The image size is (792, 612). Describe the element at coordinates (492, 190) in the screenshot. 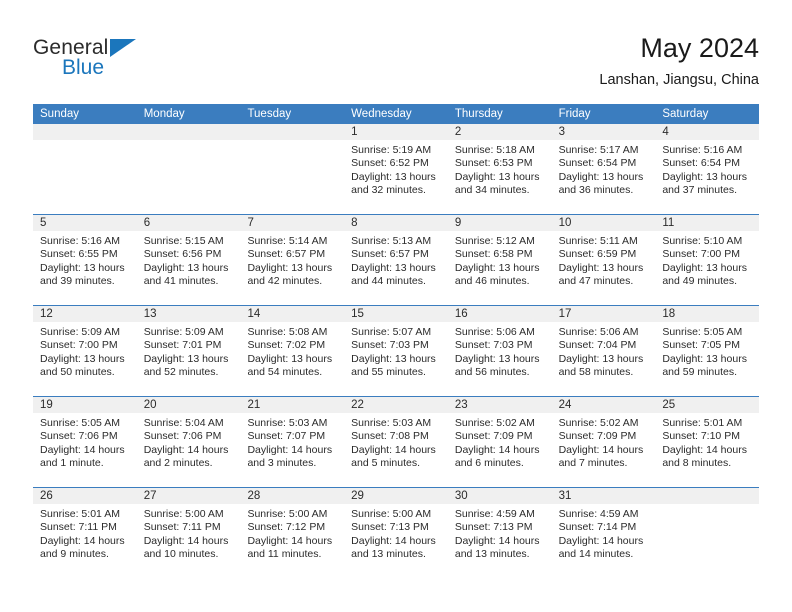

I see `day-detail-line: and 34 minutes.` at that location.